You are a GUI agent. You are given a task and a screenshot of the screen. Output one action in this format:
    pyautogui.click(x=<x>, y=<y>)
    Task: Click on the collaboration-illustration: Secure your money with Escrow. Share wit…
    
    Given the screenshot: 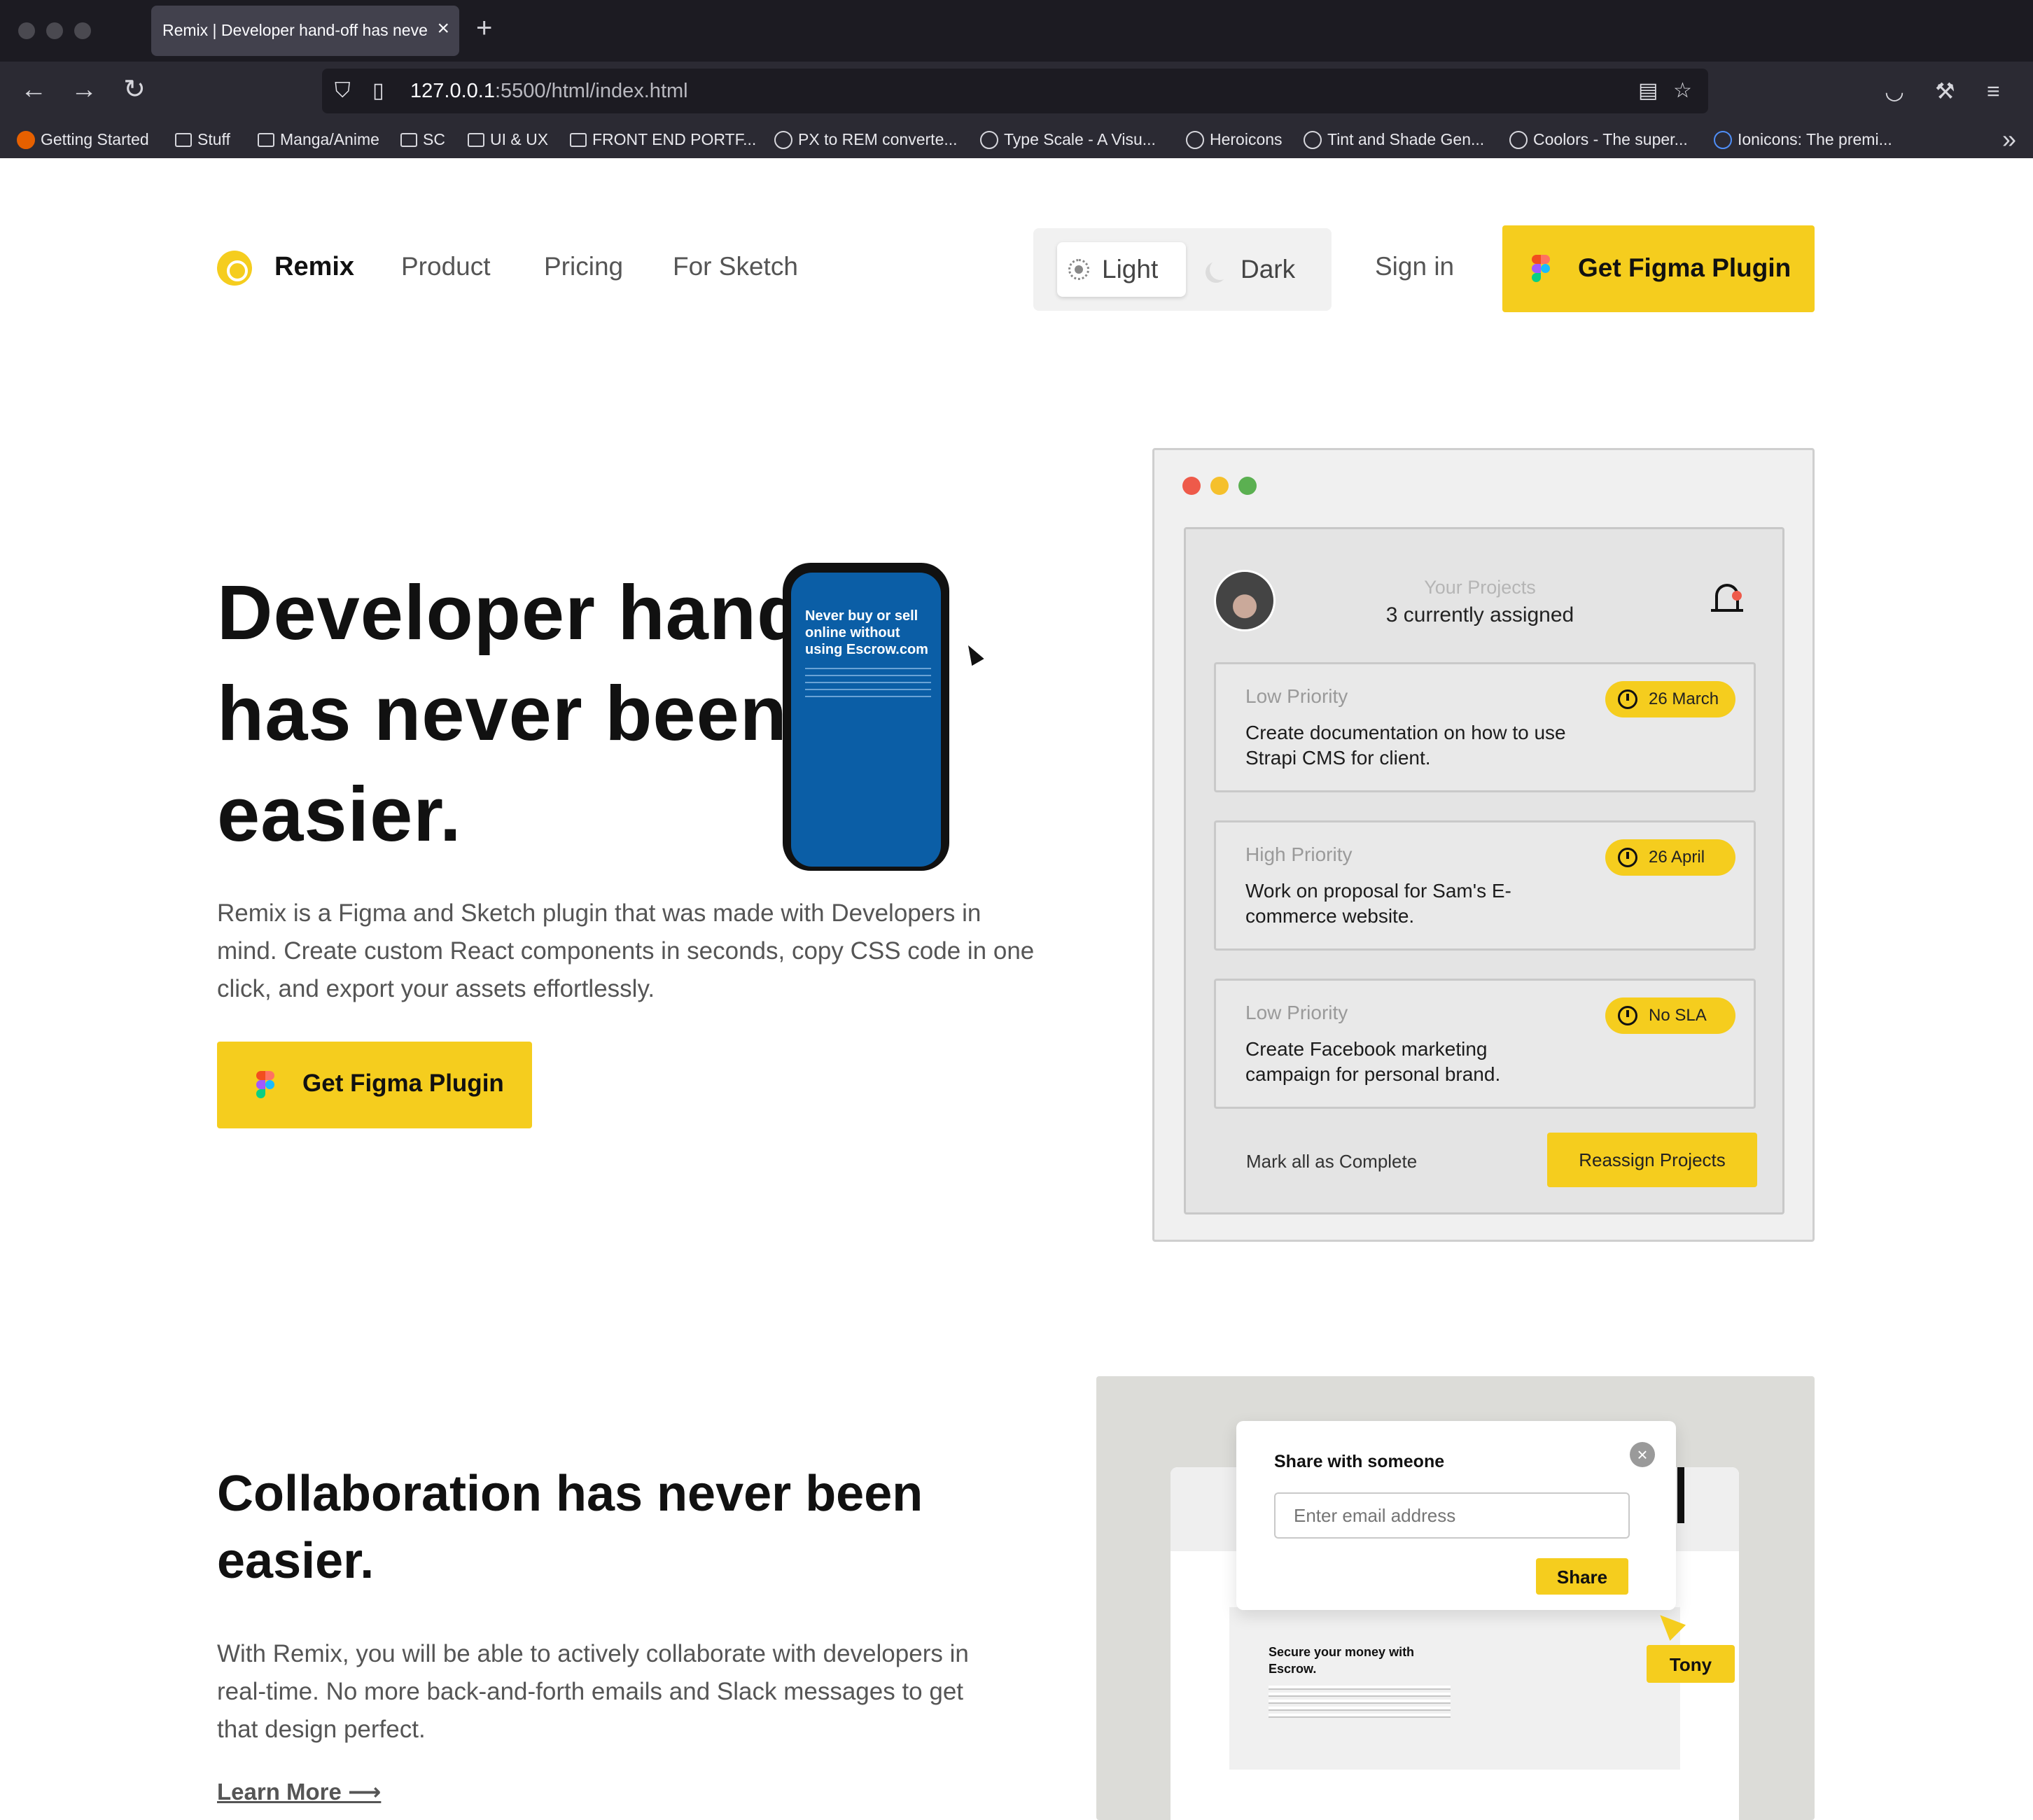 What is the action you would take?
    pyautogui.click(x=1455, y=1598)
    